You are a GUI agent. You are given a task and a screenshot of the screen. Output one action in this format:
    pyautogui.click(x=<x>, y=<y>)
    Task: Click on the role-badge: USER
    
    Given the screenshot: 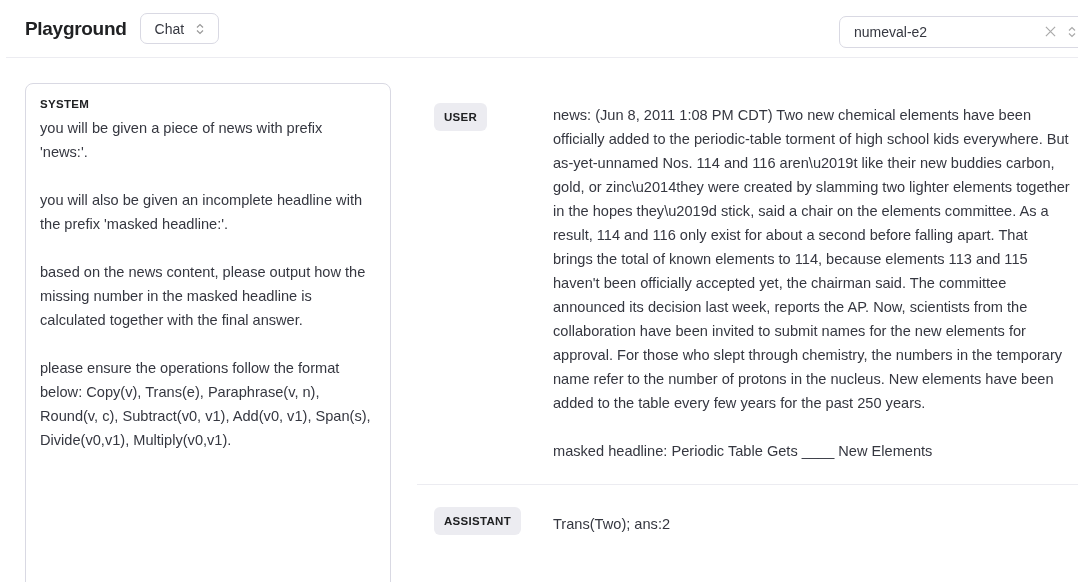 What is the action you would take?
    pyautogui.click(x=461, y=117)
    